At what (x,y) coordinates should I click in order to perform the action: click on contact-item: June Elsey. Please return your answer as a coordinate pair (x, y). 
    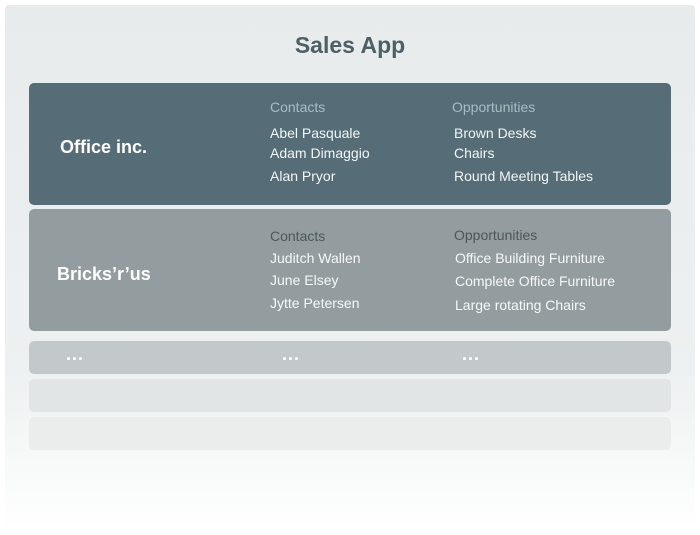
    Looking at the image, I should click on (304, 280).